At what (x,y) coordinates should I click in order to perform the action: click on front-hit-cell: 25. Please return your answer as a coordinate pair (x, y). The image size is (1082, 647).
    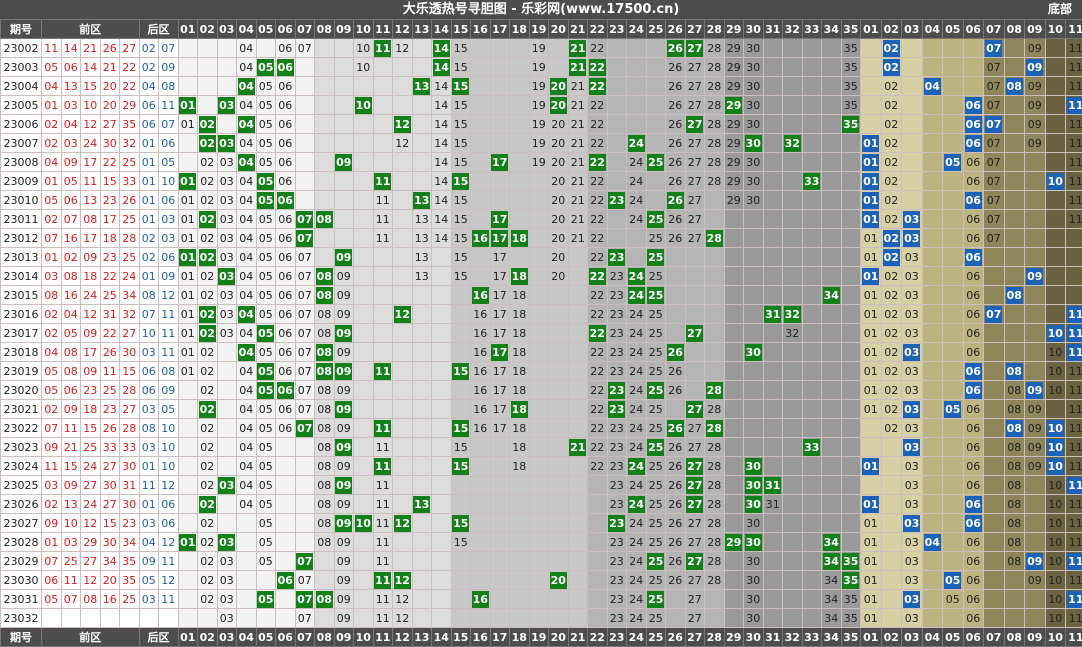
    Looking at the image, I should click on (656, 390).